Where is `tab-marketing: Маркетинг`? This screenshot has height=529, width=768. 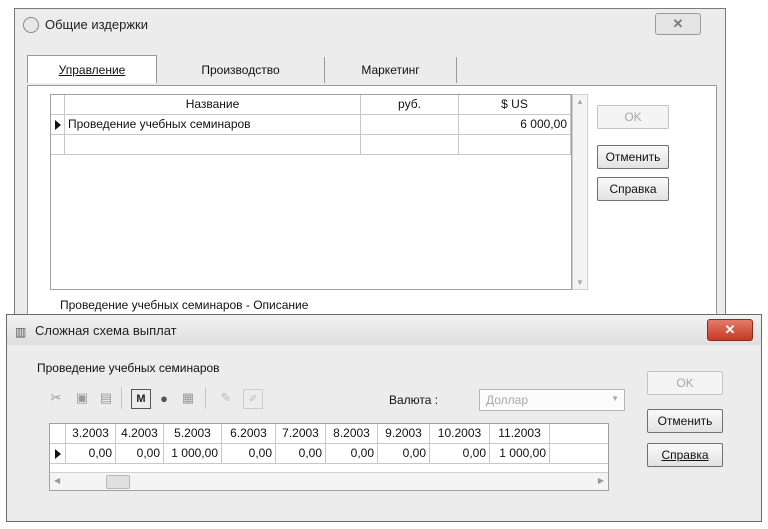 tab-marketing: Маркетинг is located at coordinates (391, 70).